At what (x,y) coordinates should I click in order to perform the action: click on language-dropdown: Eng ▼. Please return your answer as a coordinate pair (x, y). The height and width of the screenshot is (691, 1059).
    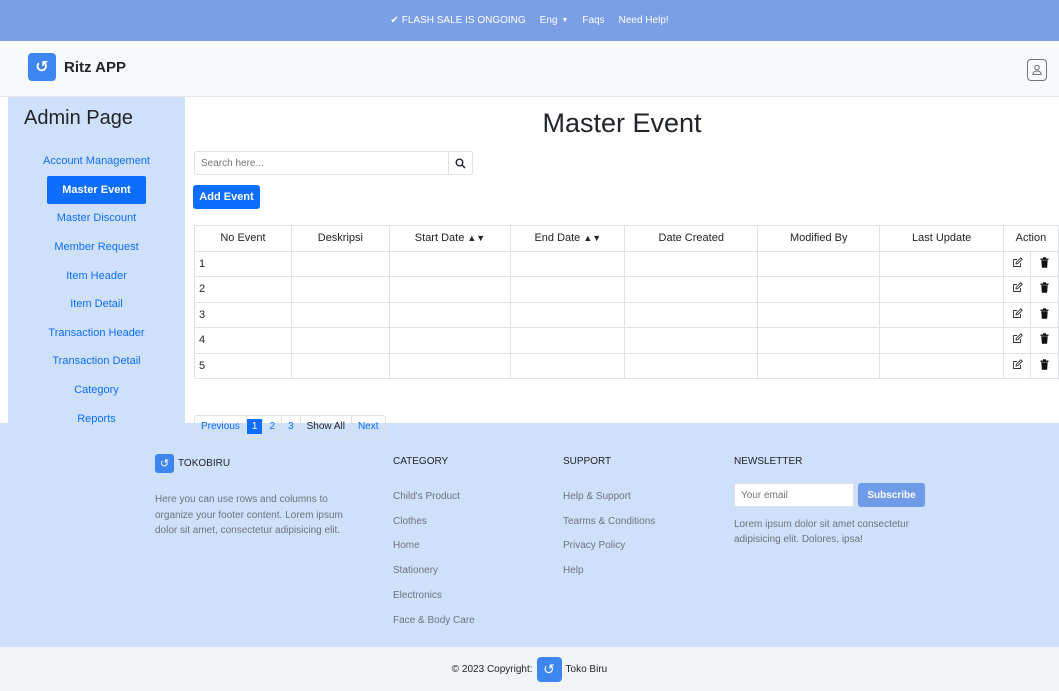
    Looking at the image, I should click on (554, 20).